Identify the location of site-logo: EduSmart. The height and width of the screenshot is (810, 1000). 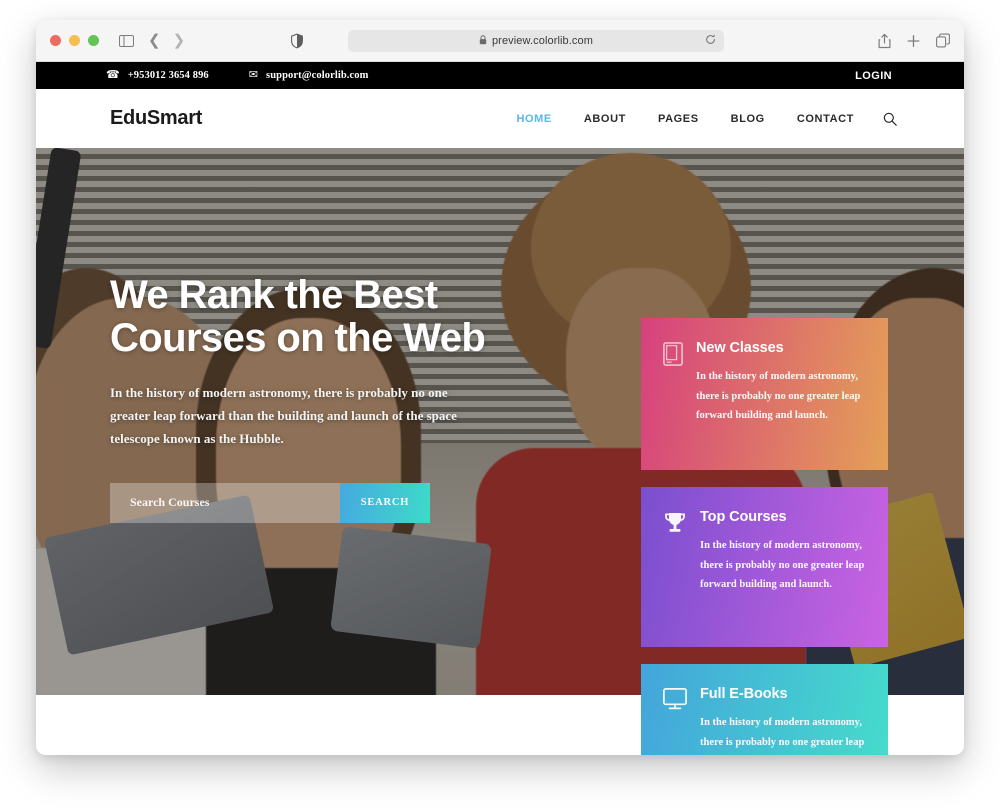
(156, 118).